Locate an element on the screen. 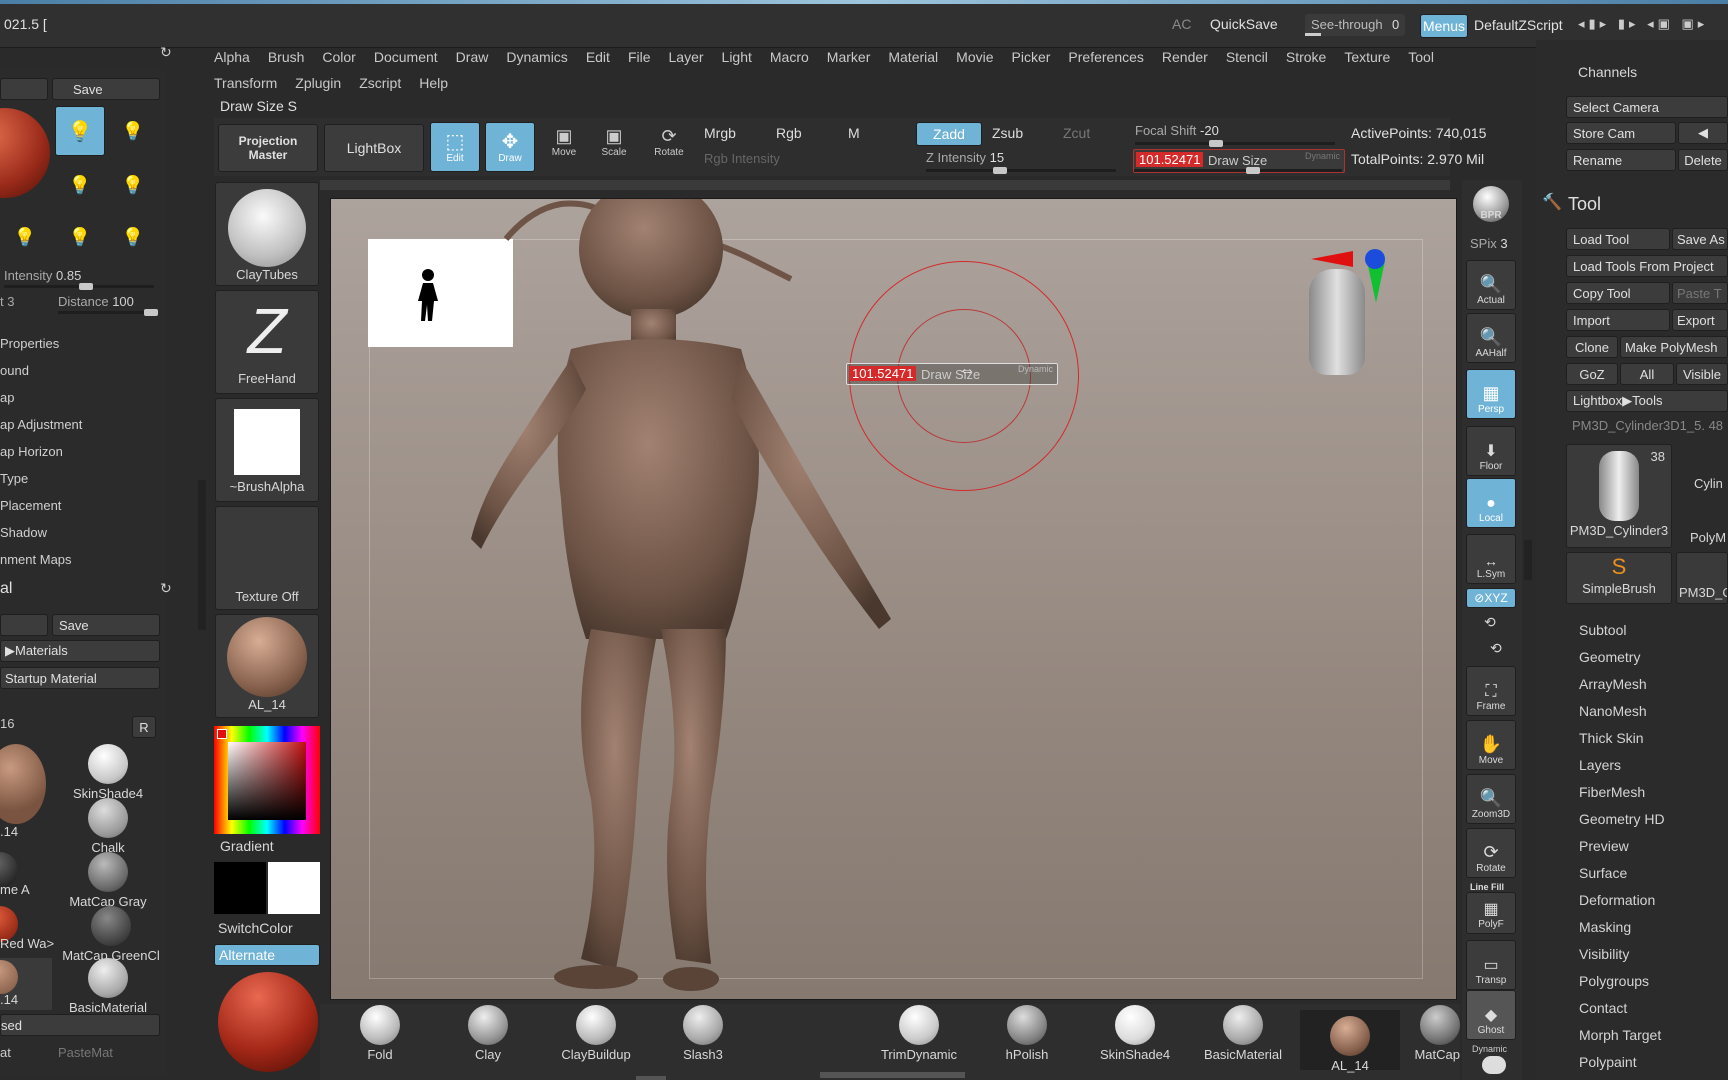  draw-size-slider: 101.52471 Draw Size Dynamic is located at coordinates (1239, 161).